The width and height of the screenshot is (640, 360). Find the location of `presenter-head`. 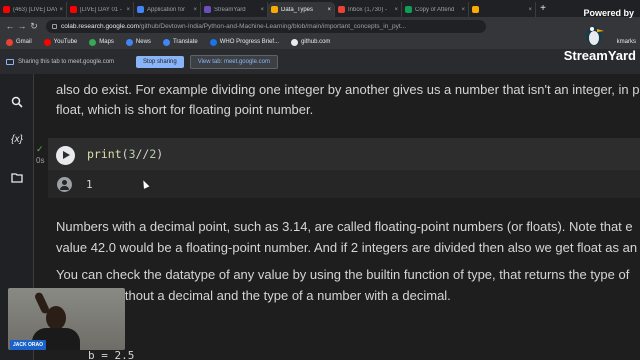

presenter-head is located at coordinates (56, 318).